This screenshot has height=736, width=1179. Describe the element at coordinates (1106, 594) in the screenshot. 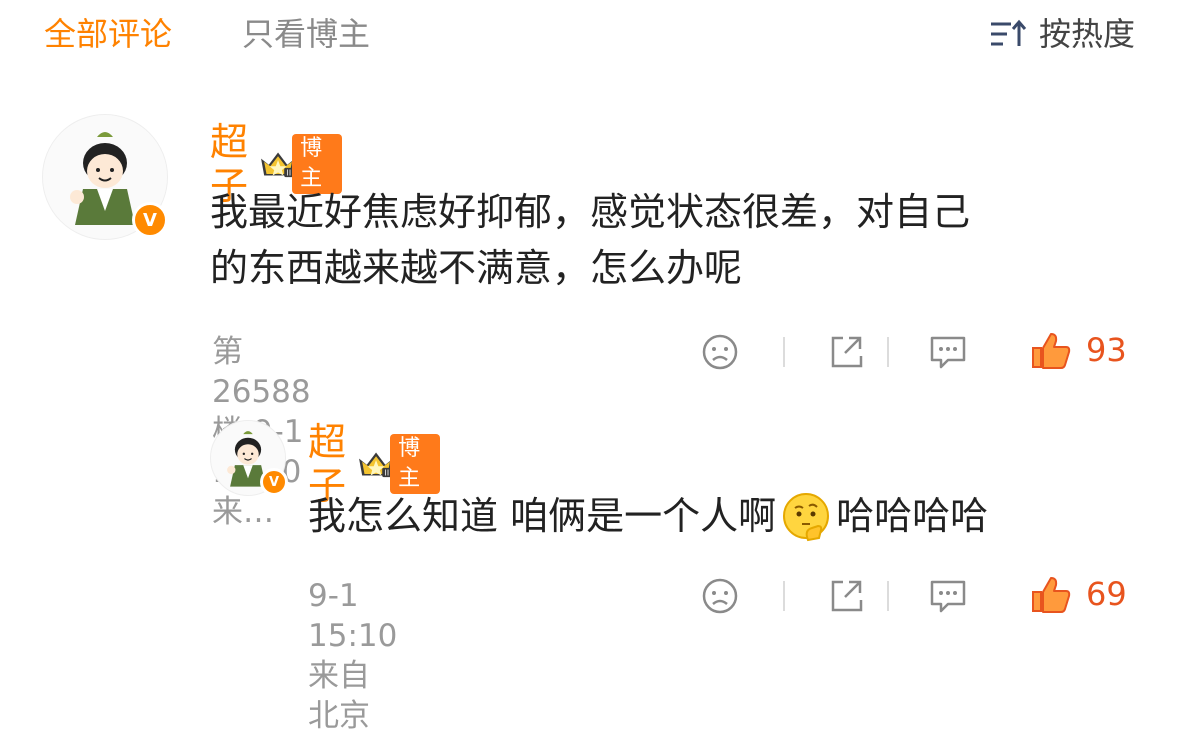

I see `like-count: 69` at that location.